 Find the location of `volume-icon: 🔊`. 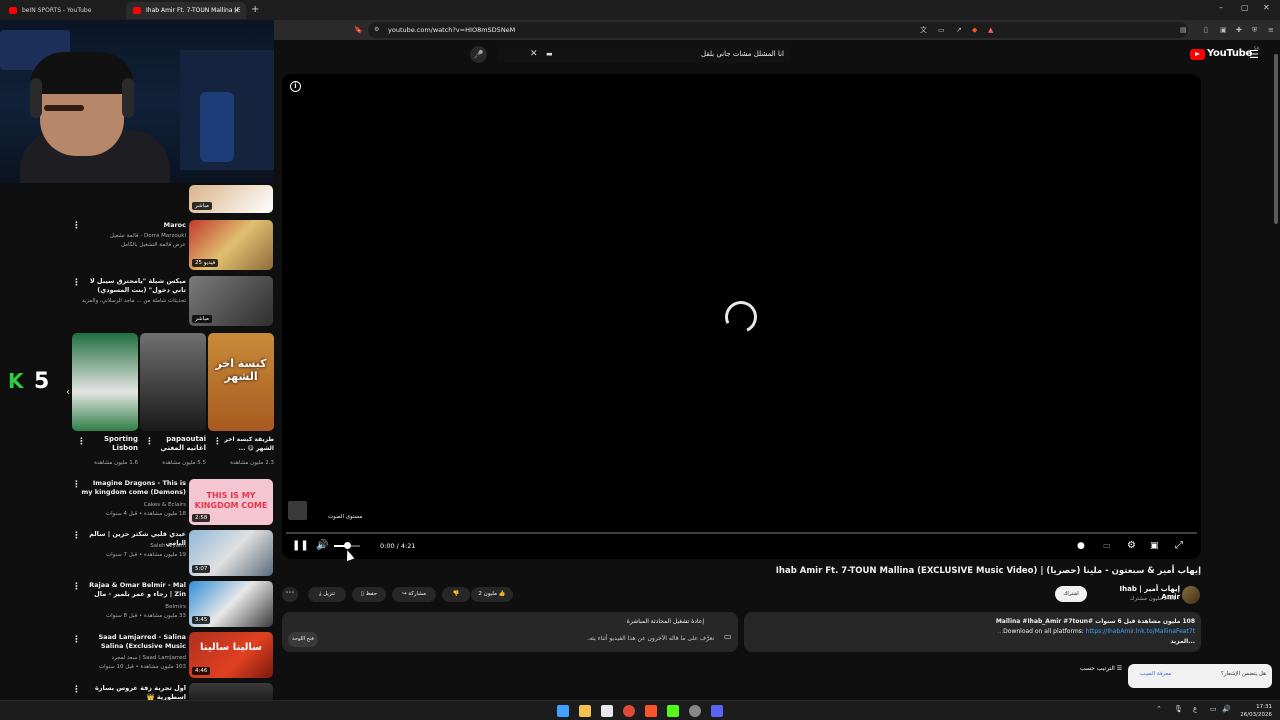

volume-icon: 🔊 is located at coordinates (322, 546).